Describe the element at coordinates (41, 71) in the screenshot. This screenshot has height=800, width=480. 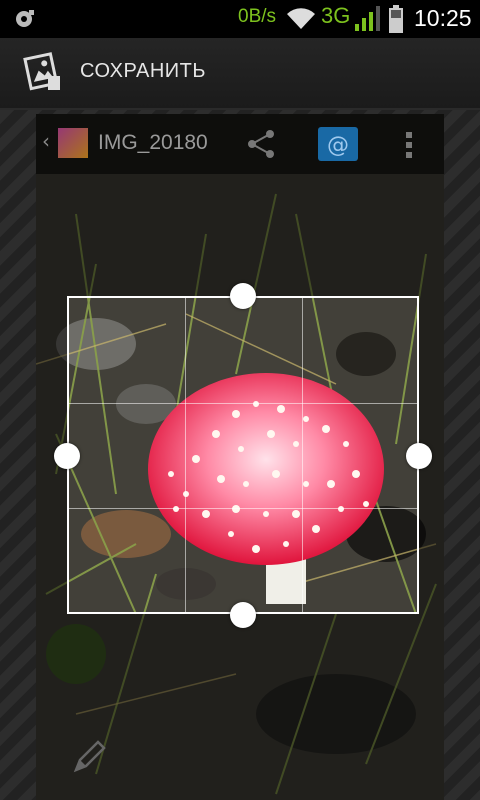
I see `save-picture-icon` at that location.